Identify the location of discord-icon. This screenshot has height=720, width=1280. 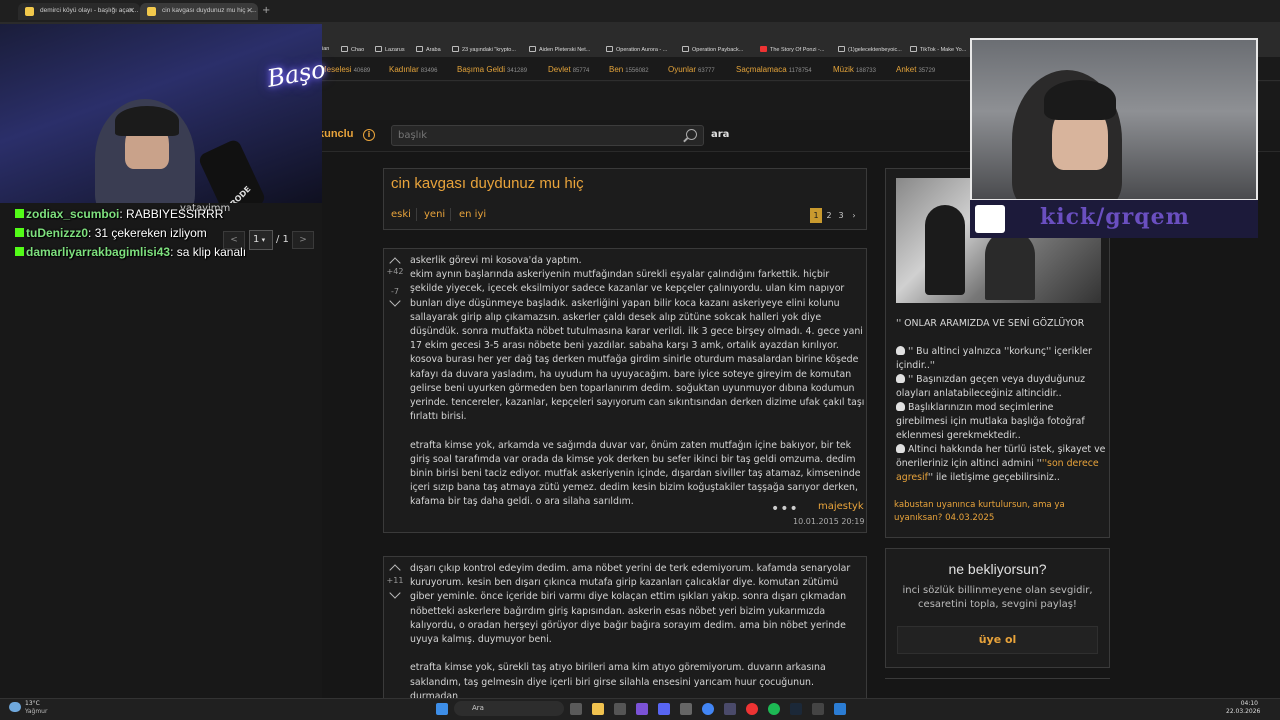
(664, 709).